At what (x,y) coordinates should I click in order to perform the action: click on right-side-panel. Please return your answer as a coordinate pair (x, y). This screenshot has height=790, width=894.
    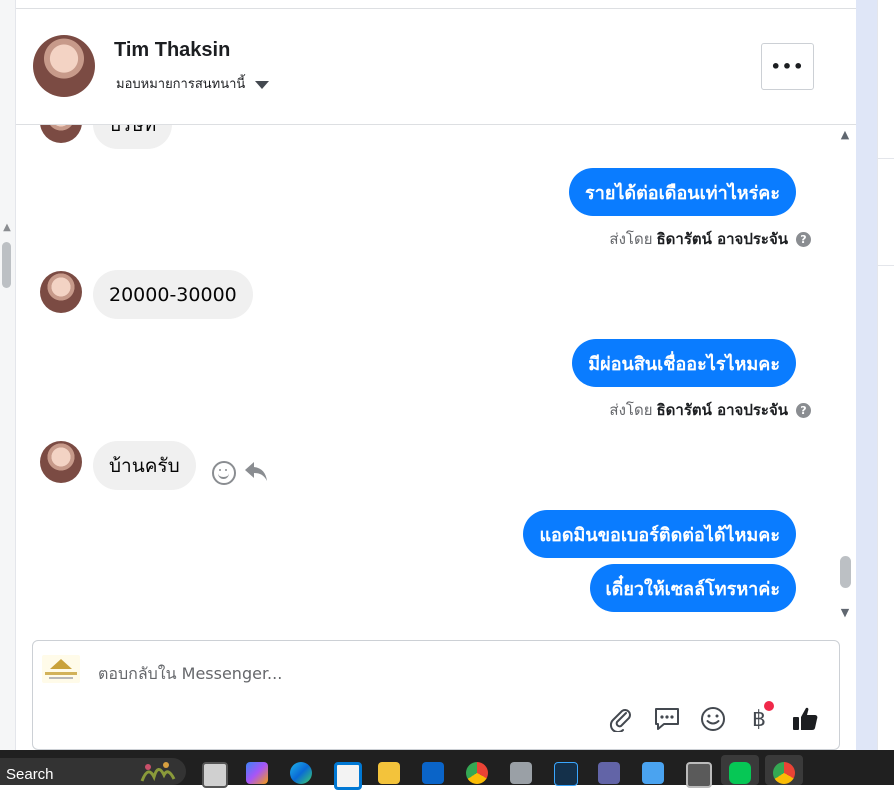
    Looking at the image, I should click on (885, 375).